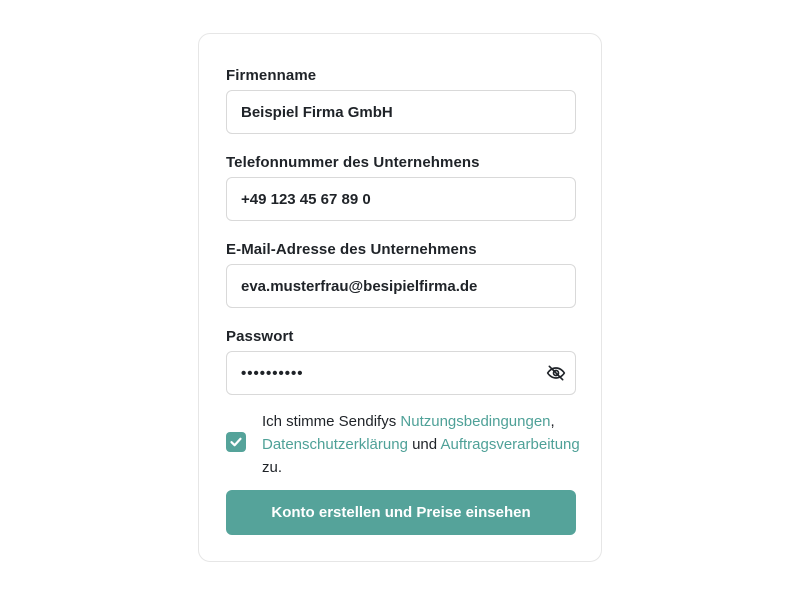  What do you see at coordinates (475, 421) in the screenshot?
I see `terms-link: Nutzungsbedingungen` at bounding box center [475, 421].